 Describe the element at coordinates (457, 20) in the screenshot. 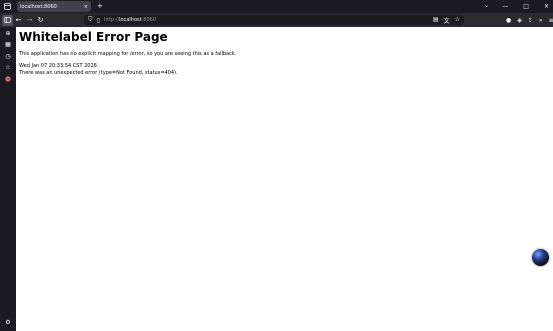

I see `bookmark-star-icon: ☆` at that location.